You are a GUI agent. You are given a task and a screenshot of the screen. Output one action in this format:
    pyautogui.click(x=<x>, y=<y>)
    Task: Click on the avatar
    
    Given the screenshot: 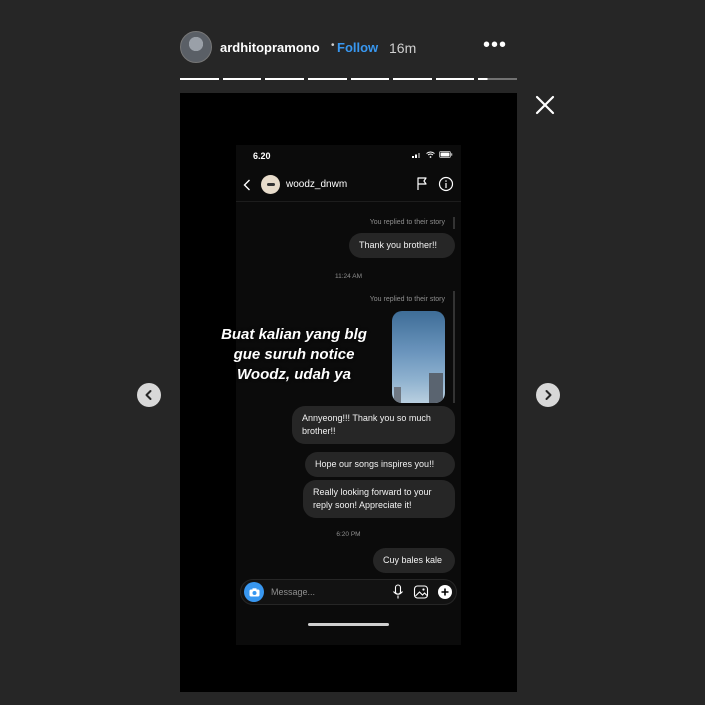 What is the action you would take?
    pyautogui.click(x=196, y=47)
    